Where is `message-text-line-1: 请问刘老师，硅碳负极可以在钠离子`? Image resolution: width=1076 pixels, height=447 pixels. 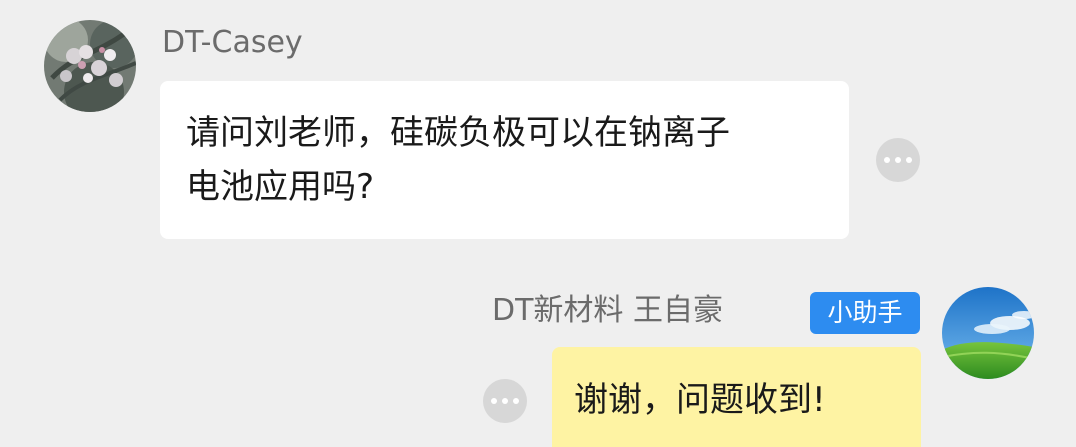 message-text-line-1: 请问刘老师，硅碳负极可以在钠离子 is located at coordinates (458, 133).